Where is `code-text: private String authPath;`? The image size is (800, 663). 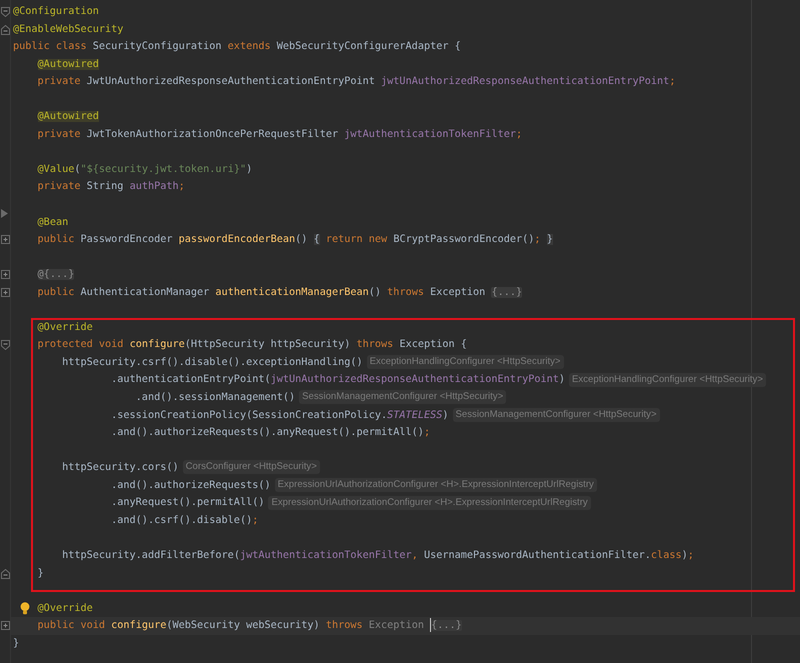
code-text: private String authPath; is located at coordinates (111, 186).